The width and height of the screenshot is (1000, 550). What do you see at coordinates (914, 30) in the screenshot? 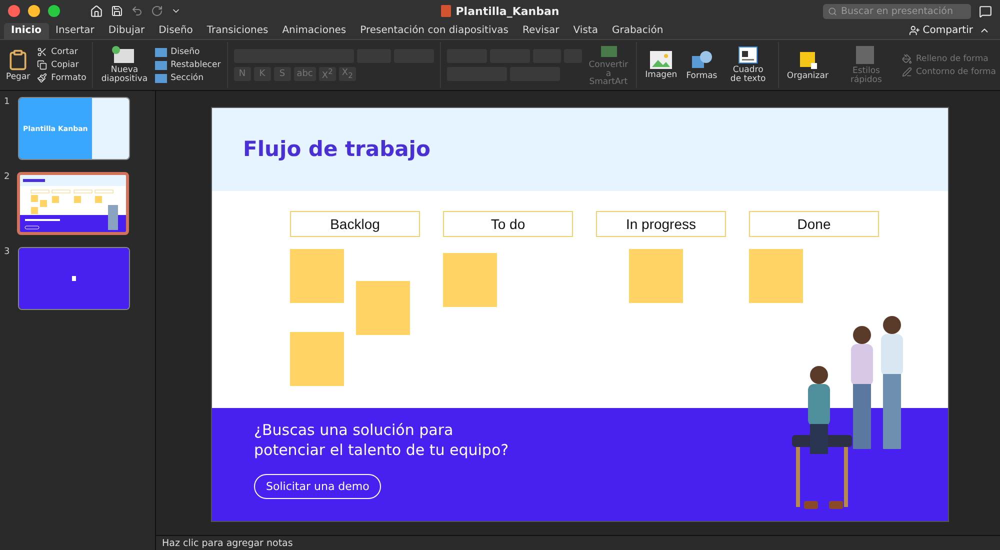
I see `add-person-icon` at bounding box center [914, 30].